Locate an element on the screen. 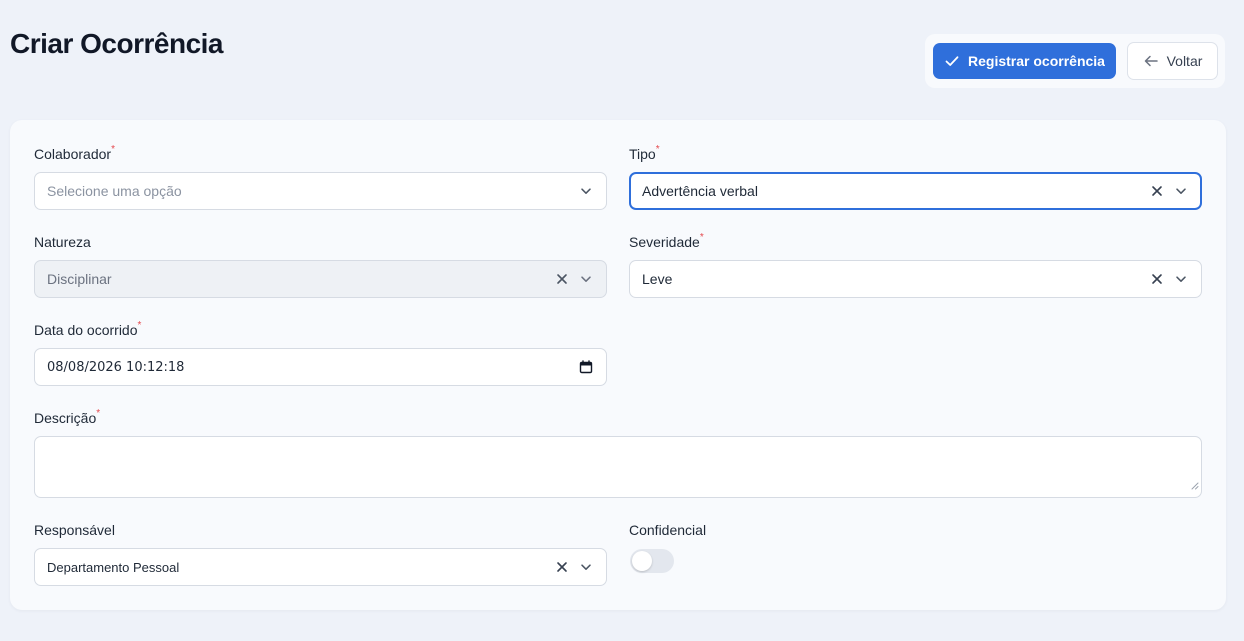 The width and height of the screenshot is (1244, 641). back-label: Voltar is located at coordinates (1184, 61).